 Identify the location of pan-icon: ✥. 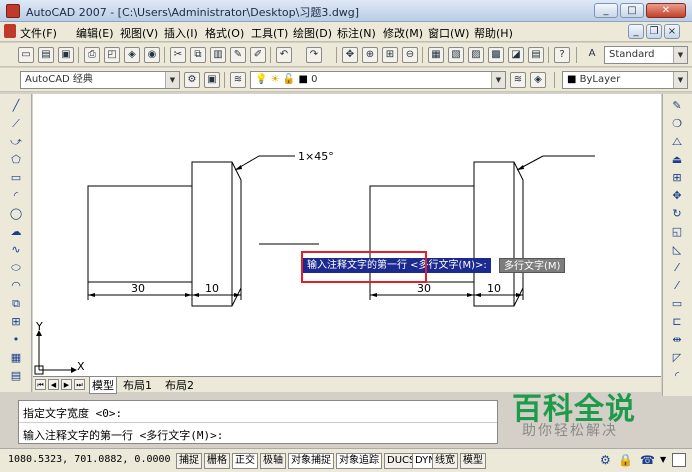
(350, 55).